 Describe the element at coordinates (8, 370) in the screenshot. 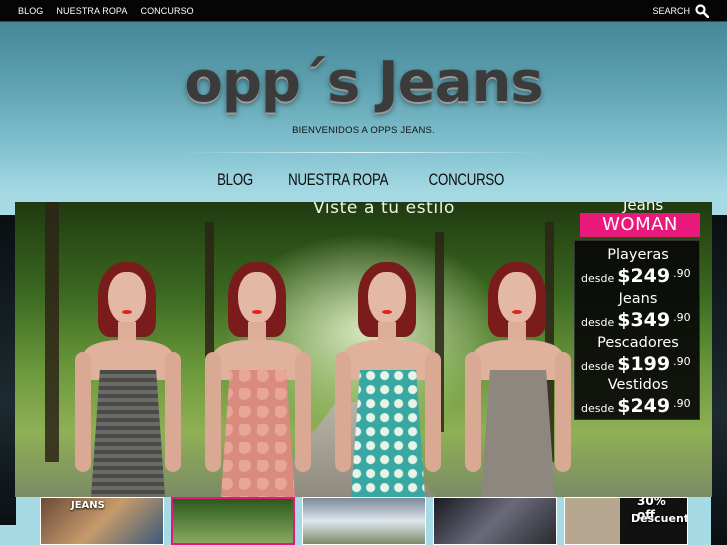

I see `side-decoration-left` at that location.